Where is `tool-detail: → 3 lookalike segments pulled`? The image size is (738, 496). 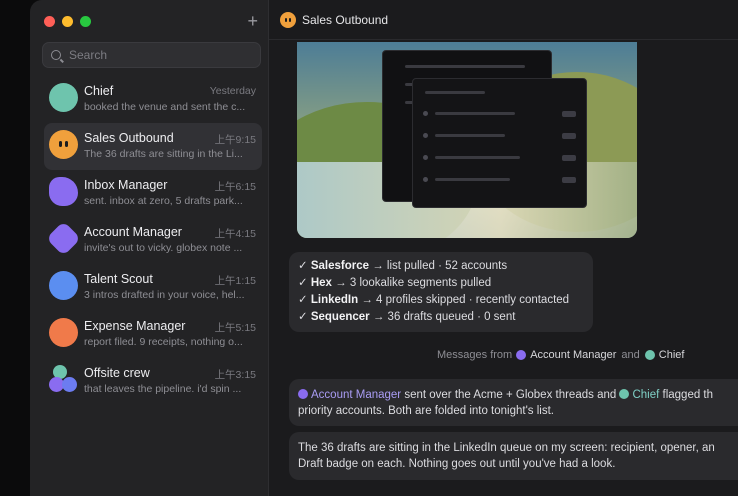
tool-detail: → 3 lookalike segments pulled is located at coordinates (413, 283).